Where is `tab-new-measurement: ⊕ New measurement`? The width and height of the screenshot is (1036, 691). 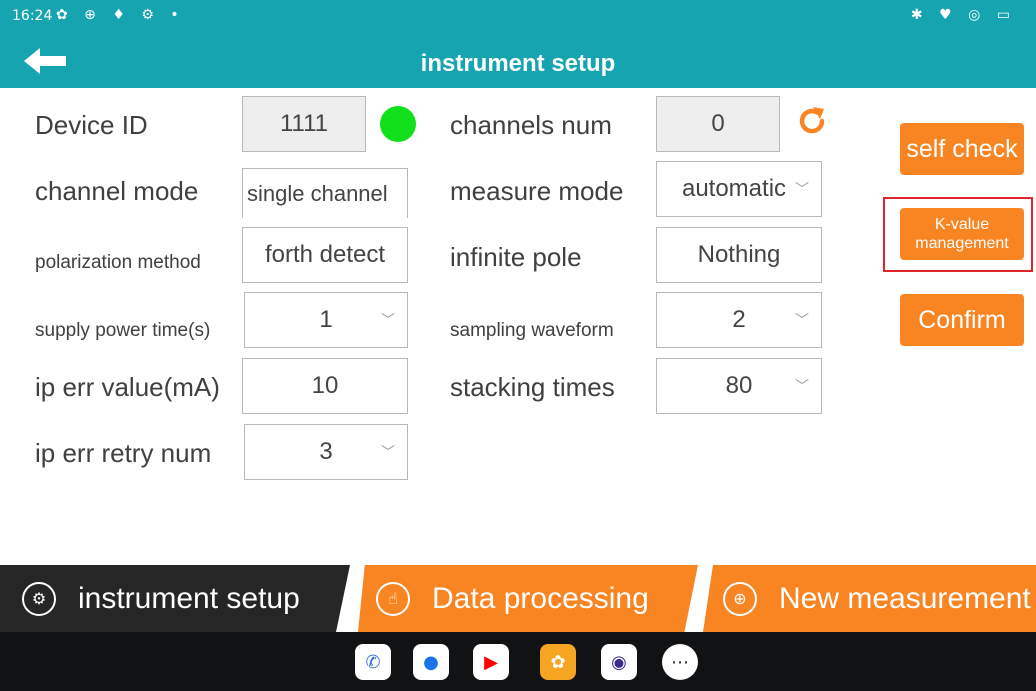
tab-new-measurement: ⊕ New measurement is located at coordinates (869, 598).